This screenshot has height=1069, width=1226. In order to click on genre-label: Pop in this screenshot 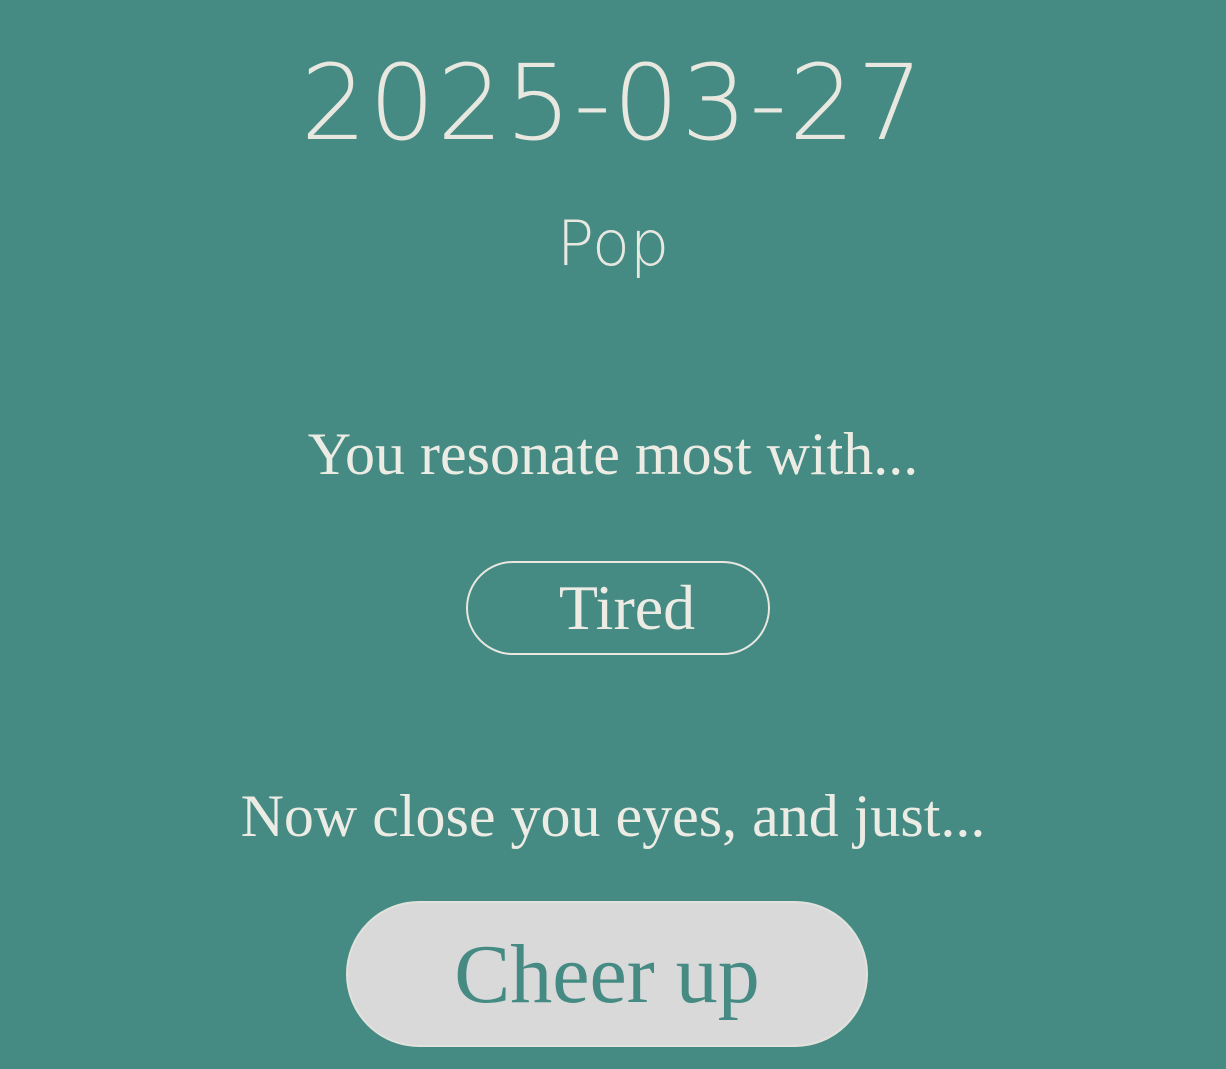, I will do `click(613, 243)`.